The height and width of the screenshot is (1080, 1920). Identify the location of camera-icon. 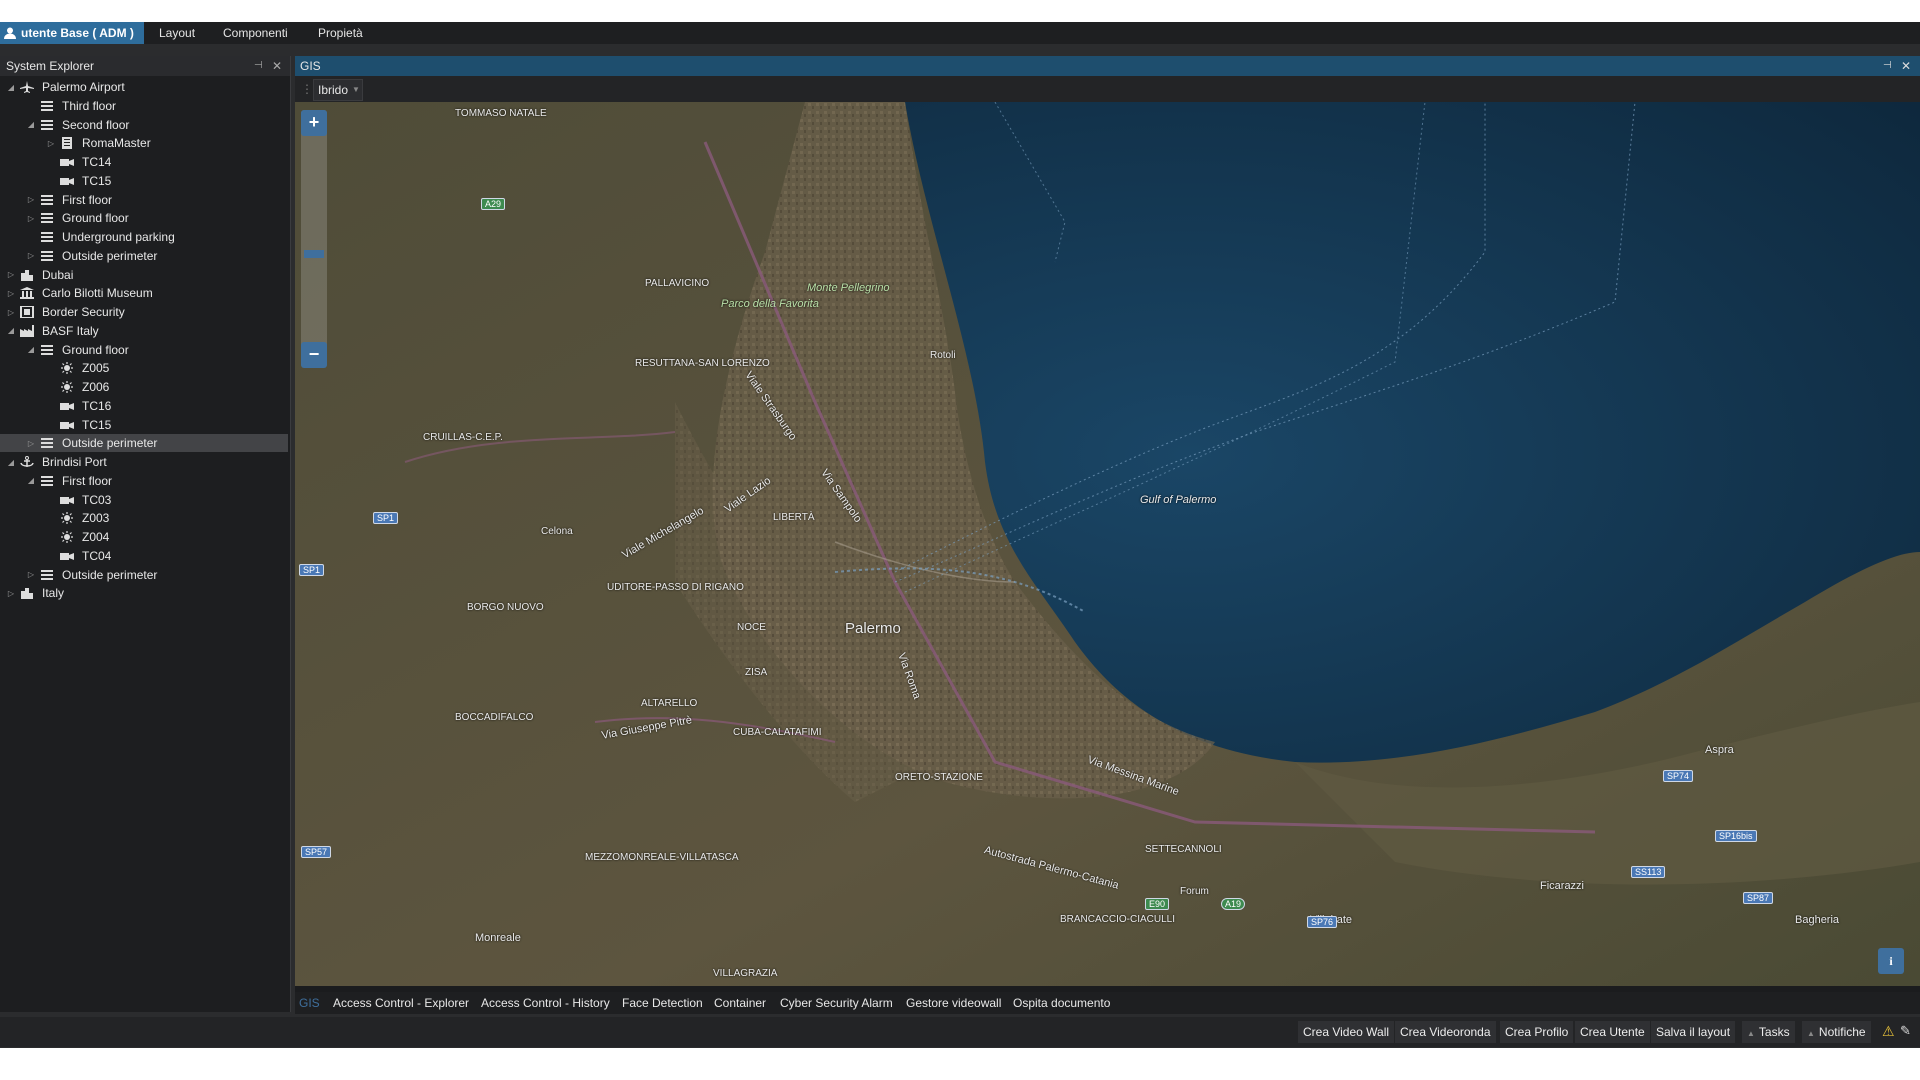
(67, 162).